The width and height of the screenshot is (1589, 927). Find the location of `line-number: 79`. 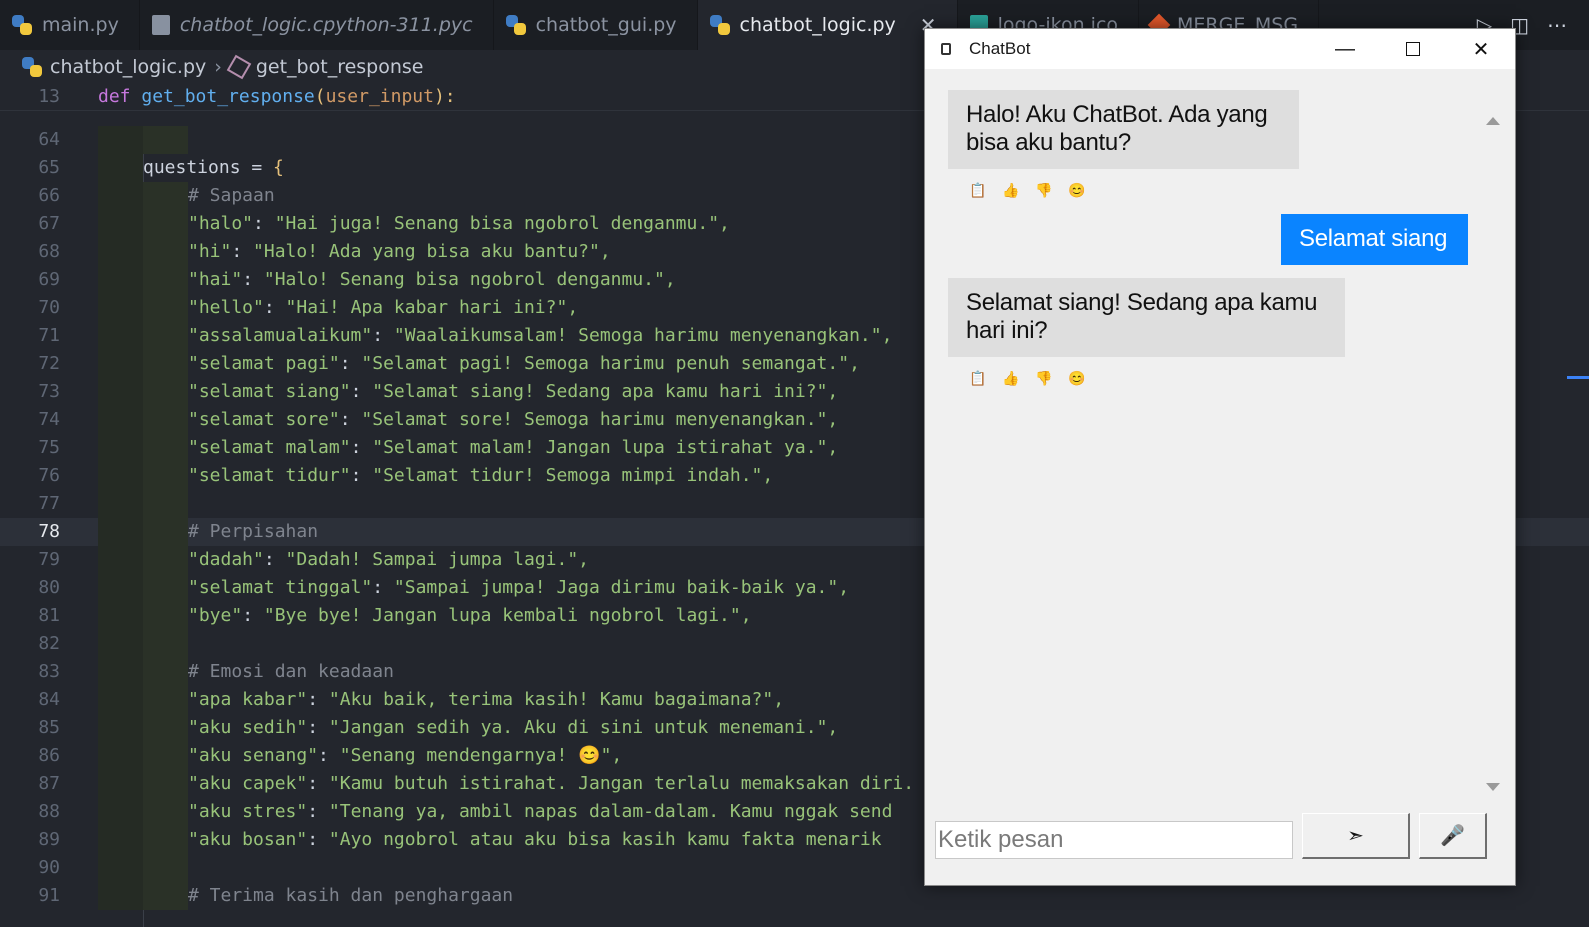

line-number: 79 is located at coordinates (49, 559).